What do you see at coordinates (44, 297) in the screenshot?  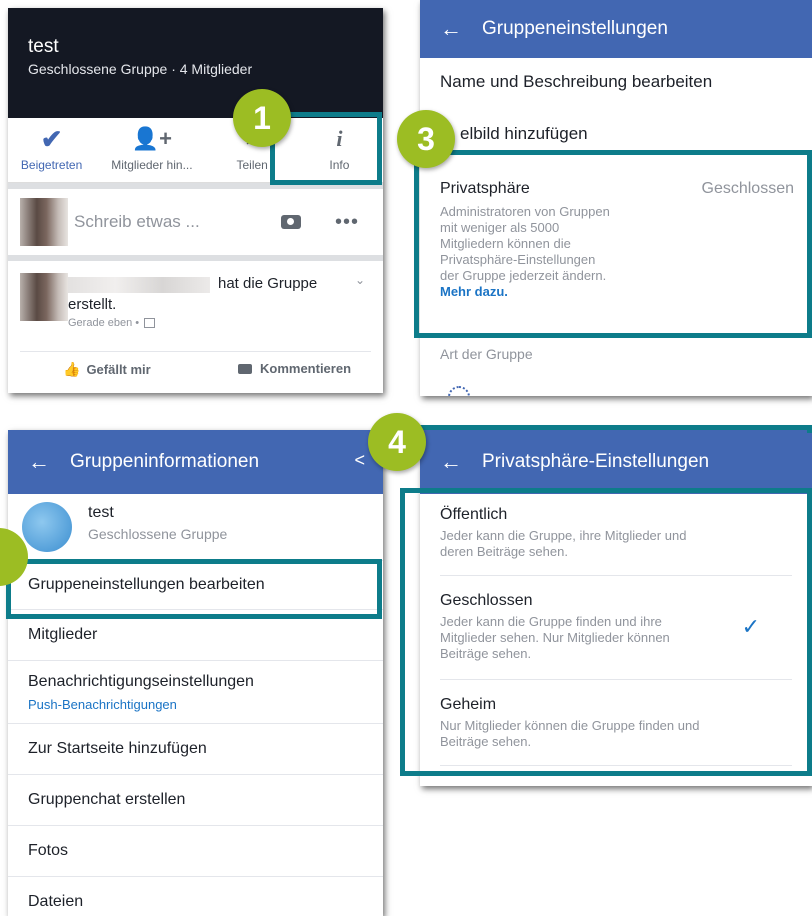 I see `post-avatar` at bounding box center [44, 297].